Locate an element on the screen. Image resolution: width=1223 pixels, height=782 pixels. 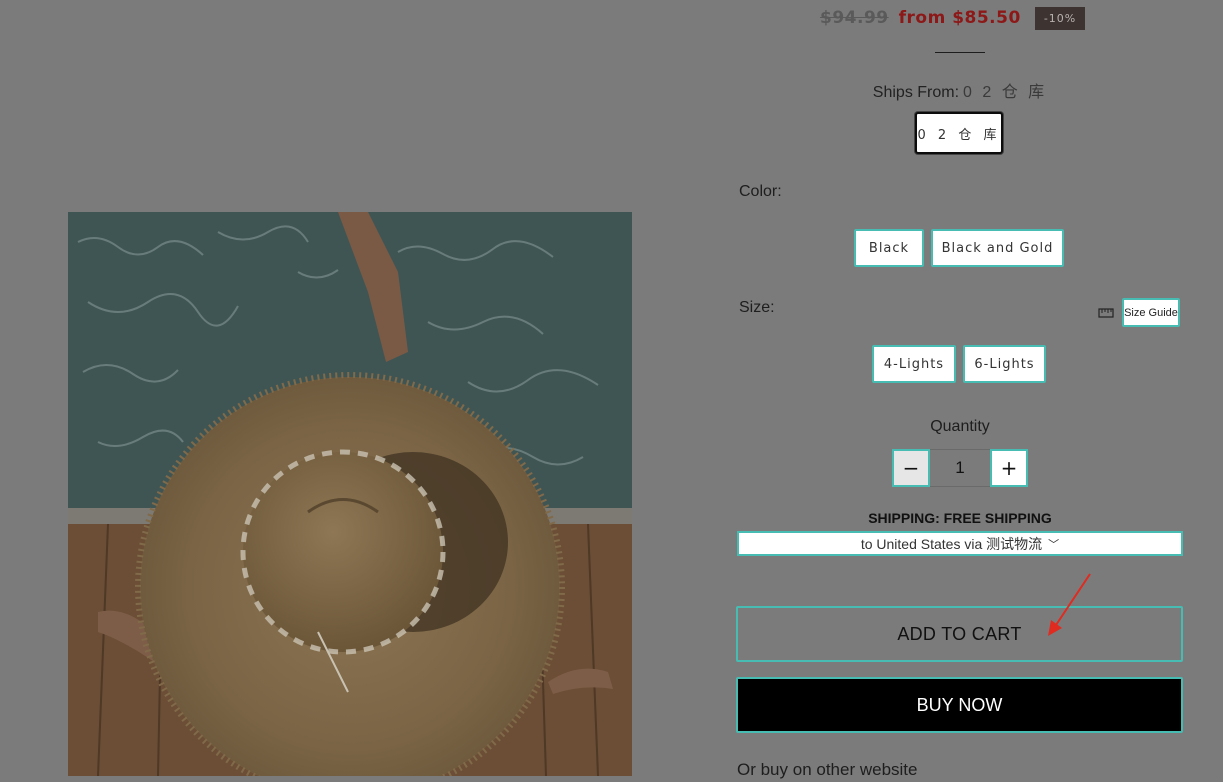
size-label: Size: is located at coordinates (757, 307).